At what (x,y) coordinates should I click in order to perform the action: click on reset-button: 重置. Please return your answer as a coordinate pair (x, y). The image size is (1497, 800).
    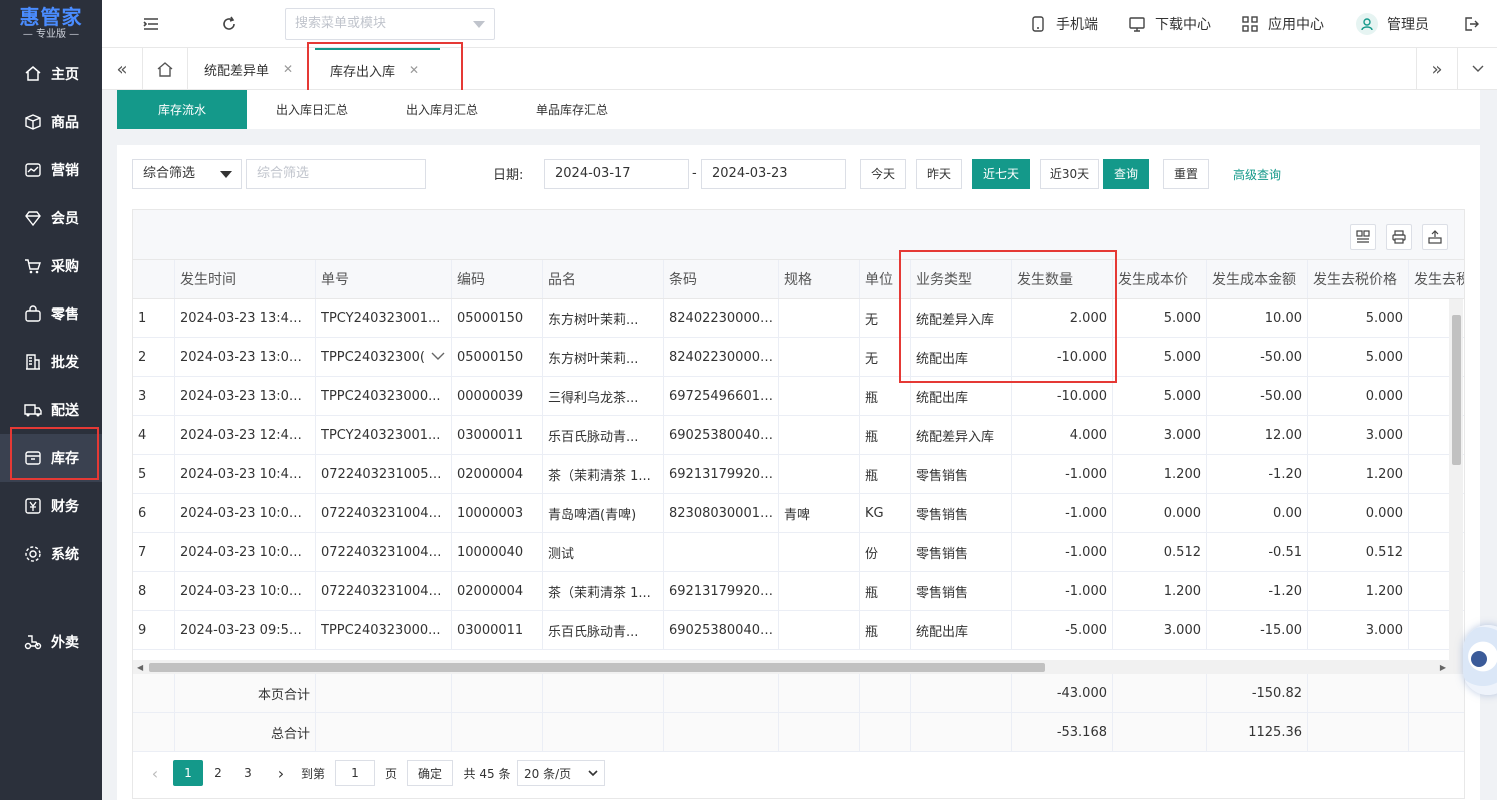
    Looking at the image, I should click on (1186, 174).